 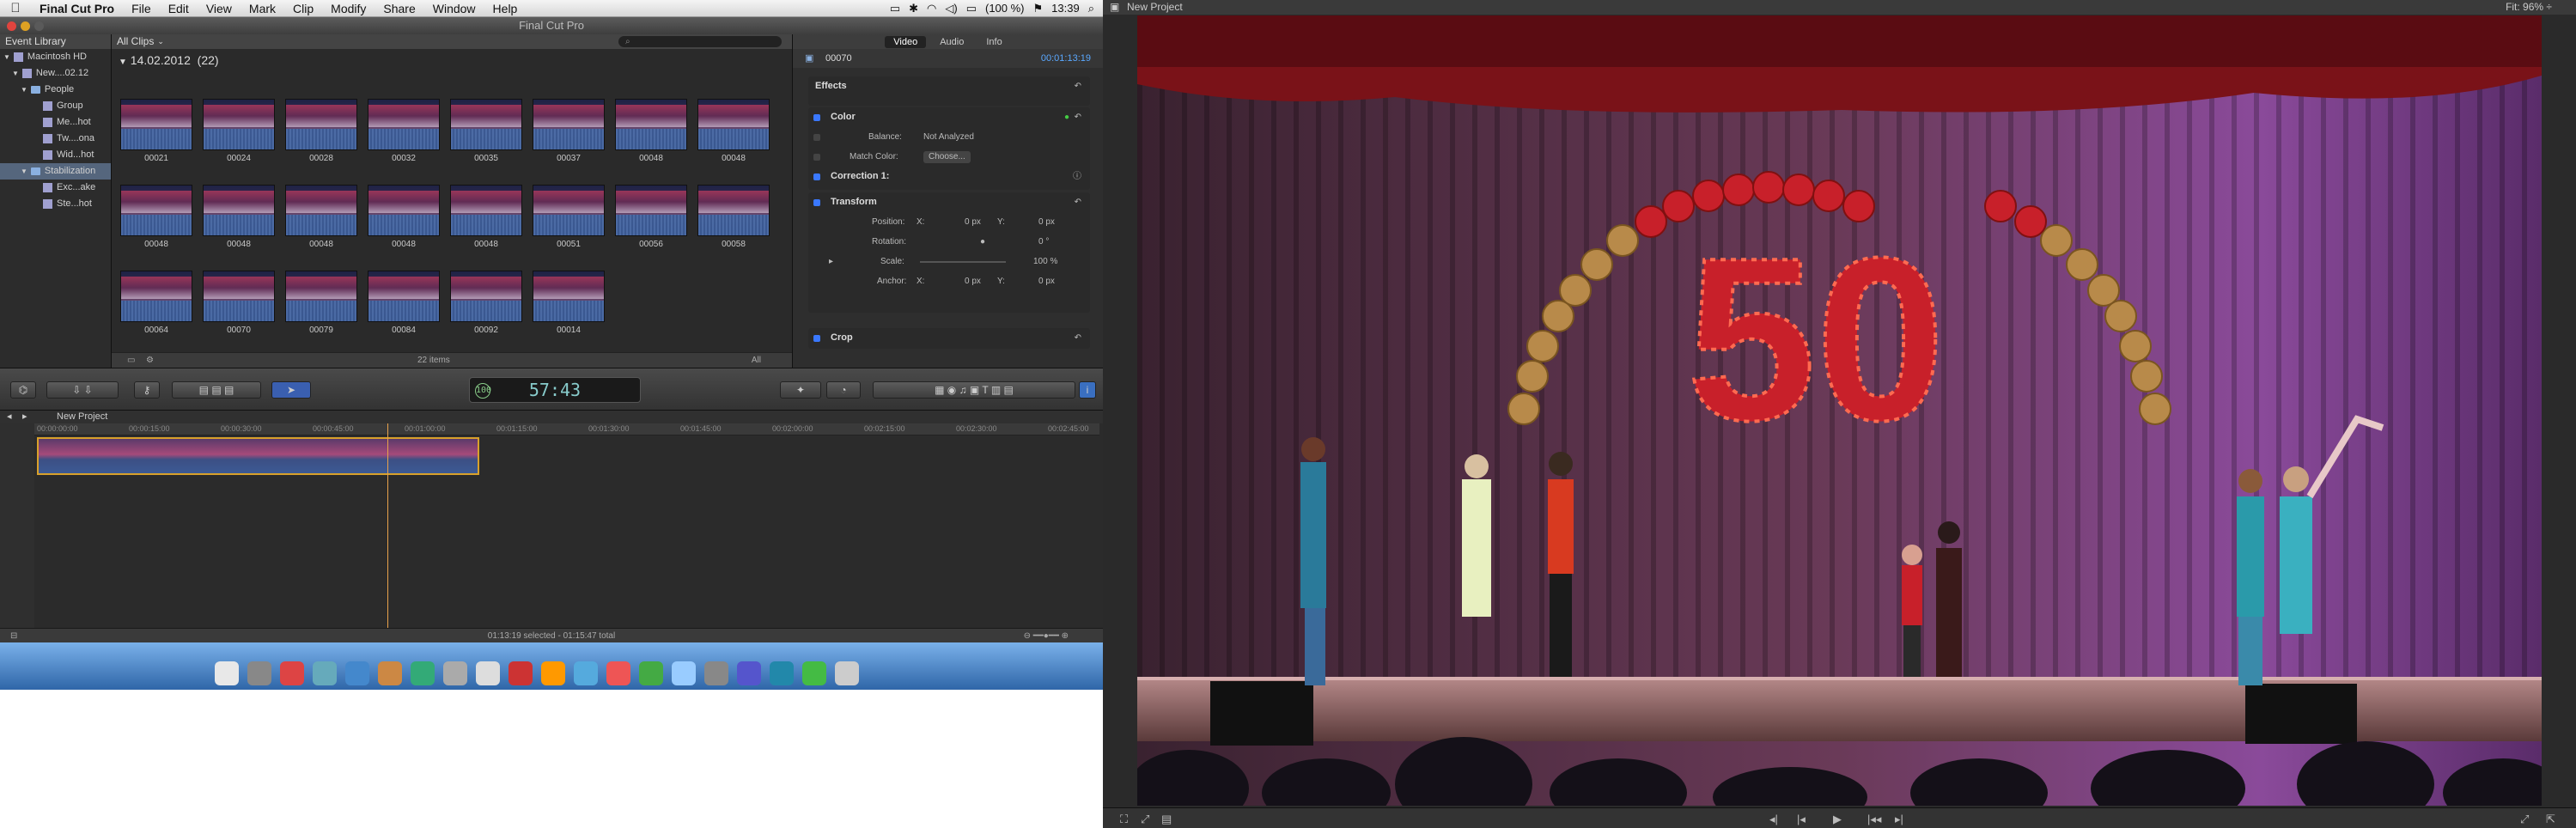 I want to click on fullscreen-icon: ⤢, so click(x=2524, y=819).